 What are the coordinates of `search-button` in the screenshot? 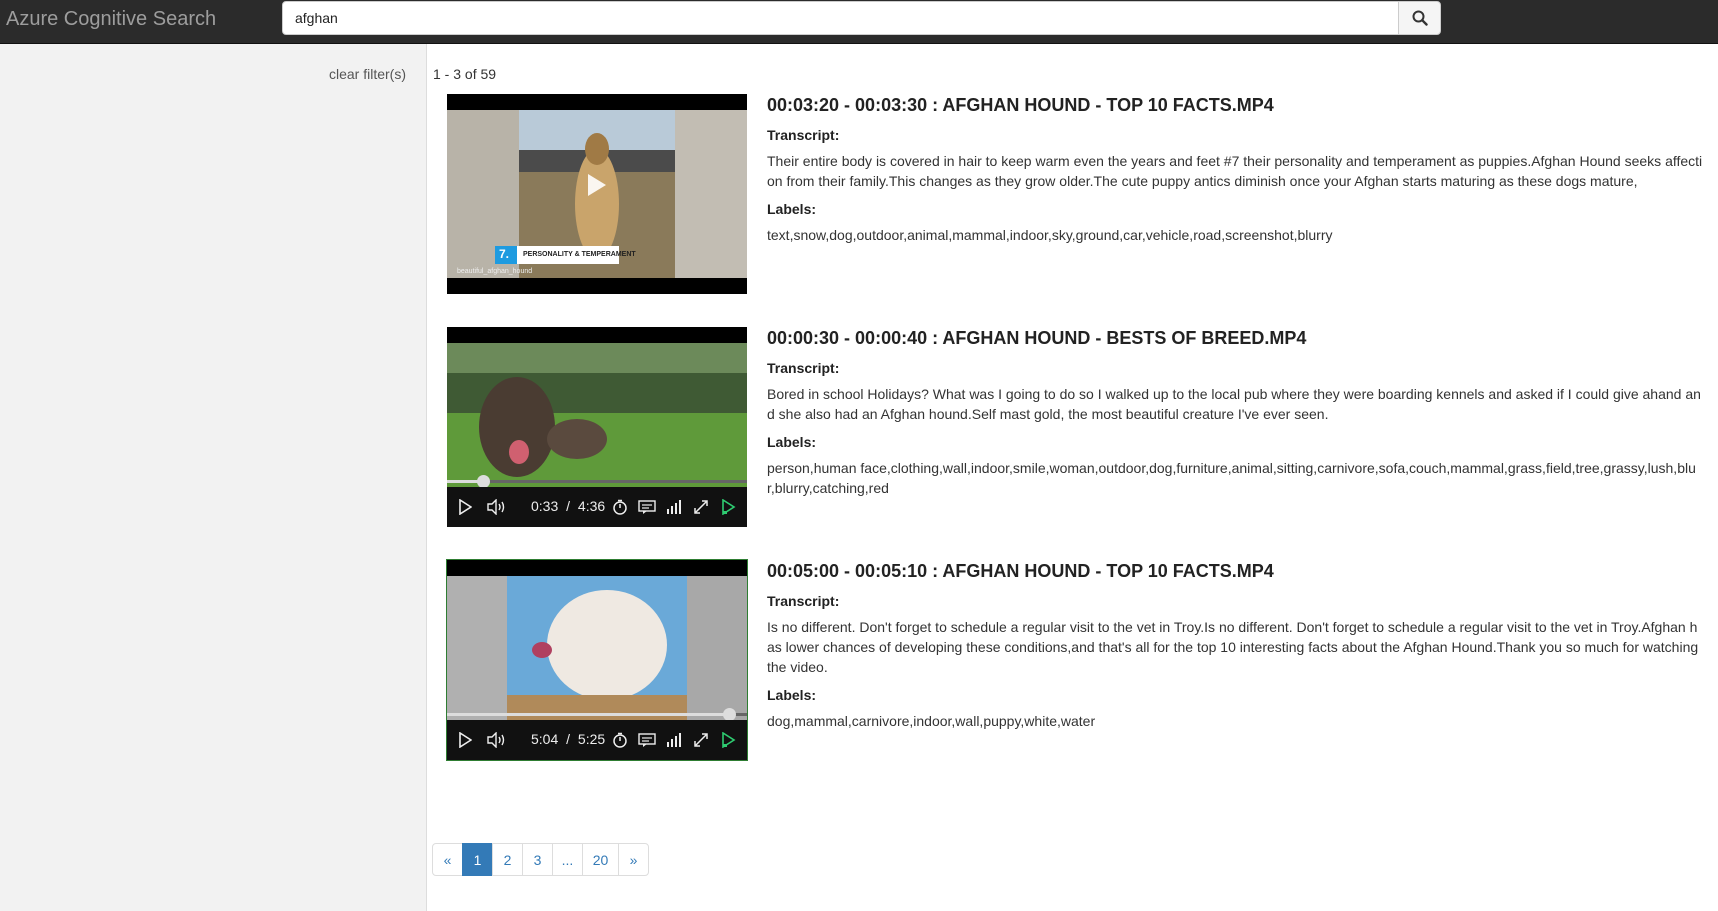 It's located at (1419, 18).